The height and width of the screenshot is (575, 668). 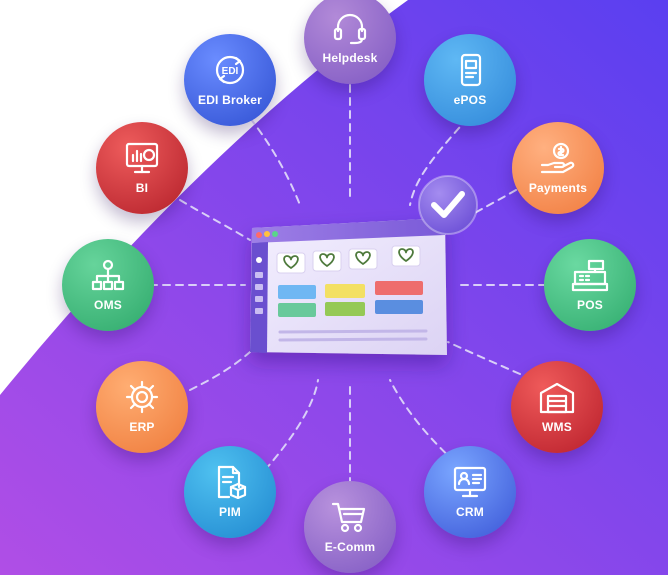 I want to click on contact-card-monitor-icon, so click(x=470, y=482).